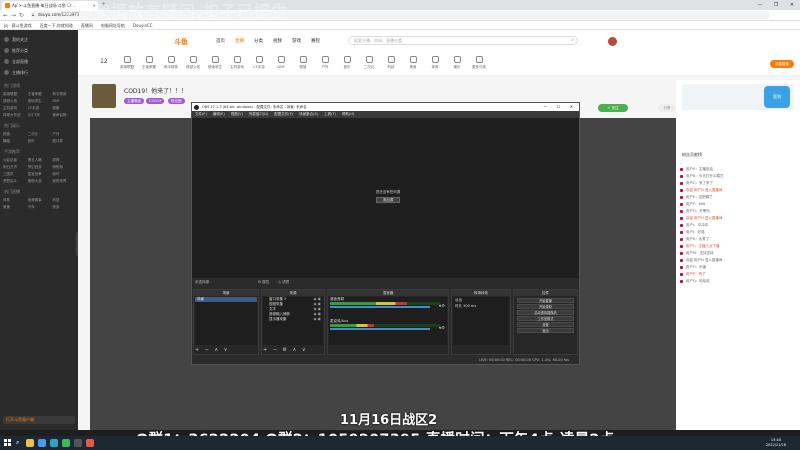 This screenshot has height=450, width=800. What do you see at coordinates (104, 96) in the screenshot?
I see `streamer-avatar` at bounding box center [104, 96].